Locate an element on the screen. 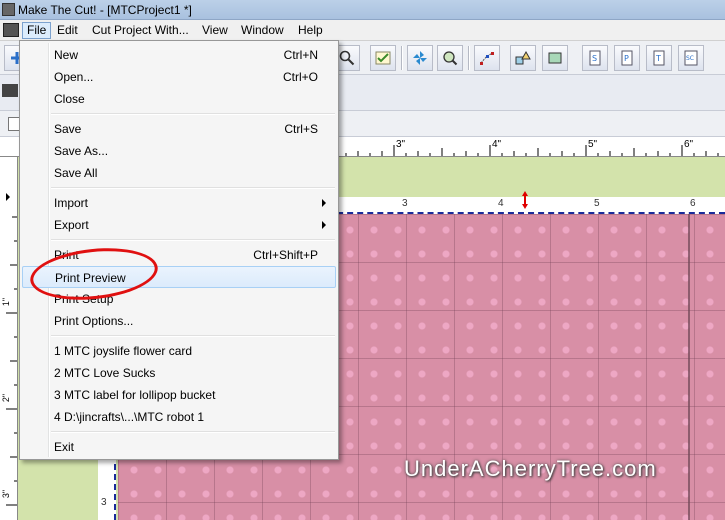 The height and width of the screenshot is (520, 725). menu-item-shortcut: Ctrl+O is located at coordinates (300, 77).